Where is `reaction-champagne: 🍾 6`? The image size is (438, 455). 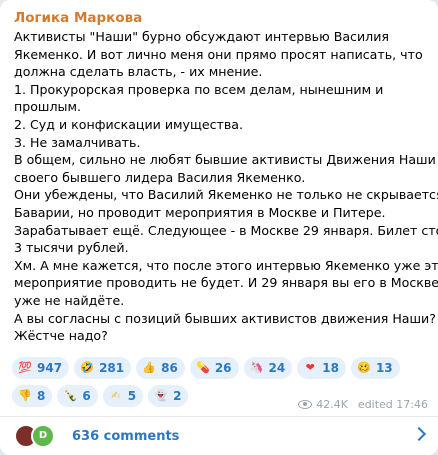
reaction-champagne: 🍾 6 is located at coordinates (77, 396).